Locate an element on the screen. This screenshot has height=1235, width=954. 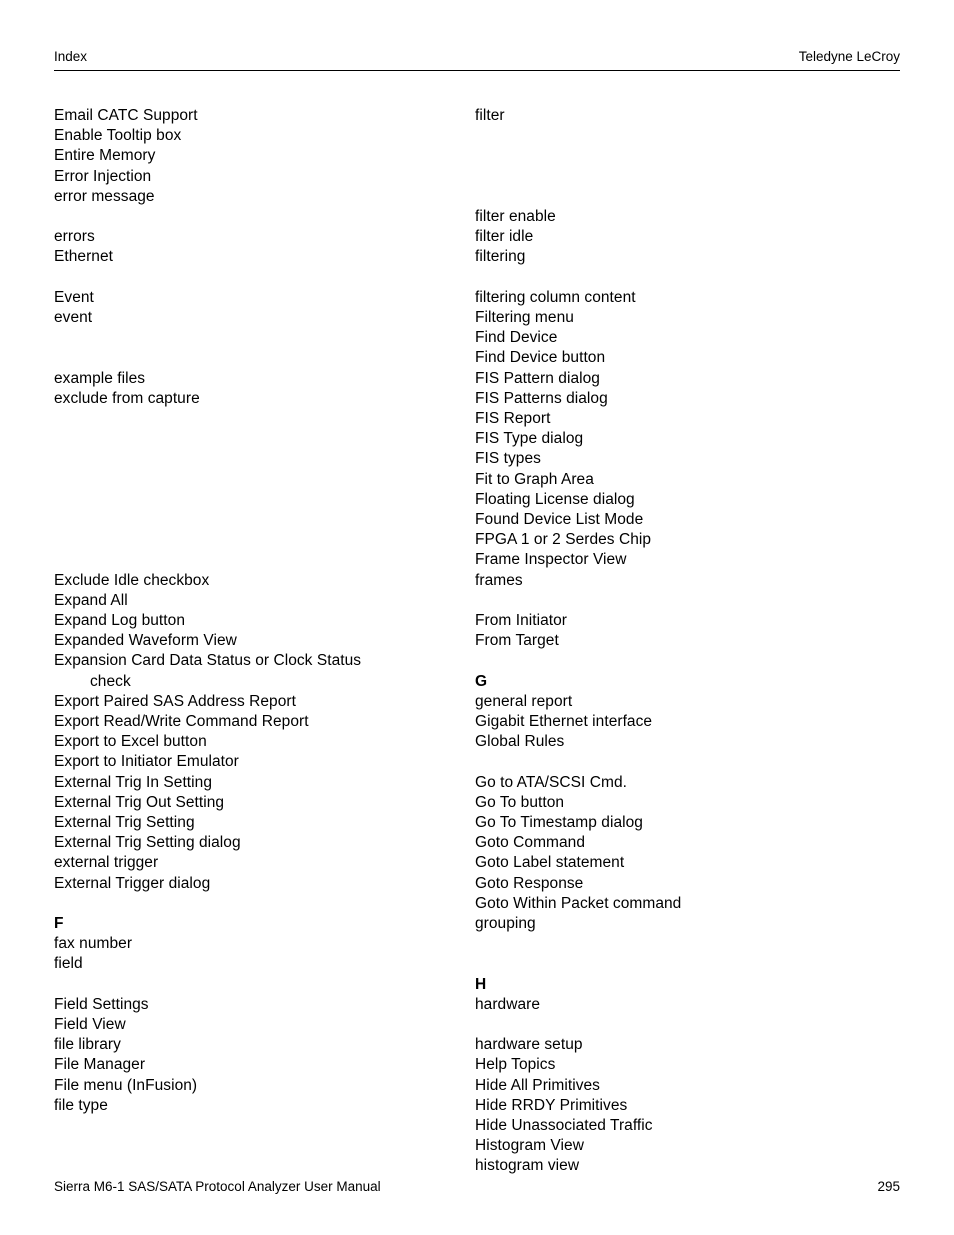
index-entry: Hide RRDY Primitives is located at coordinates (551, 1105).